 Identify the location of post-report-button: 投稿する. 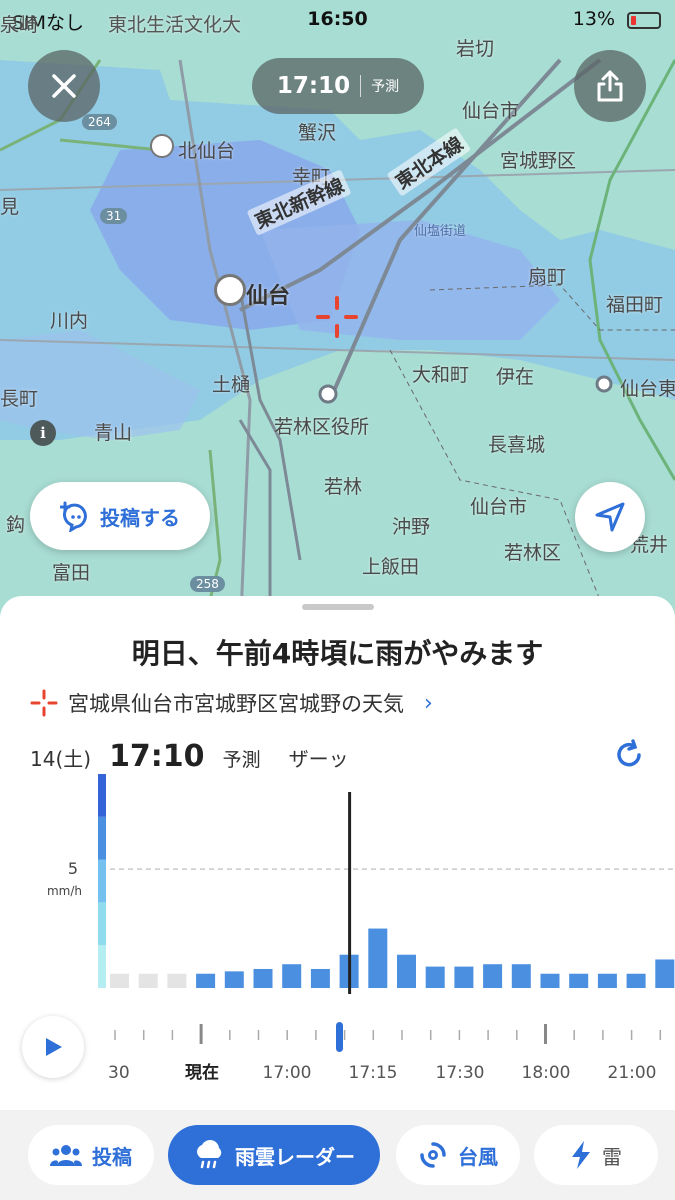
(120, 516).